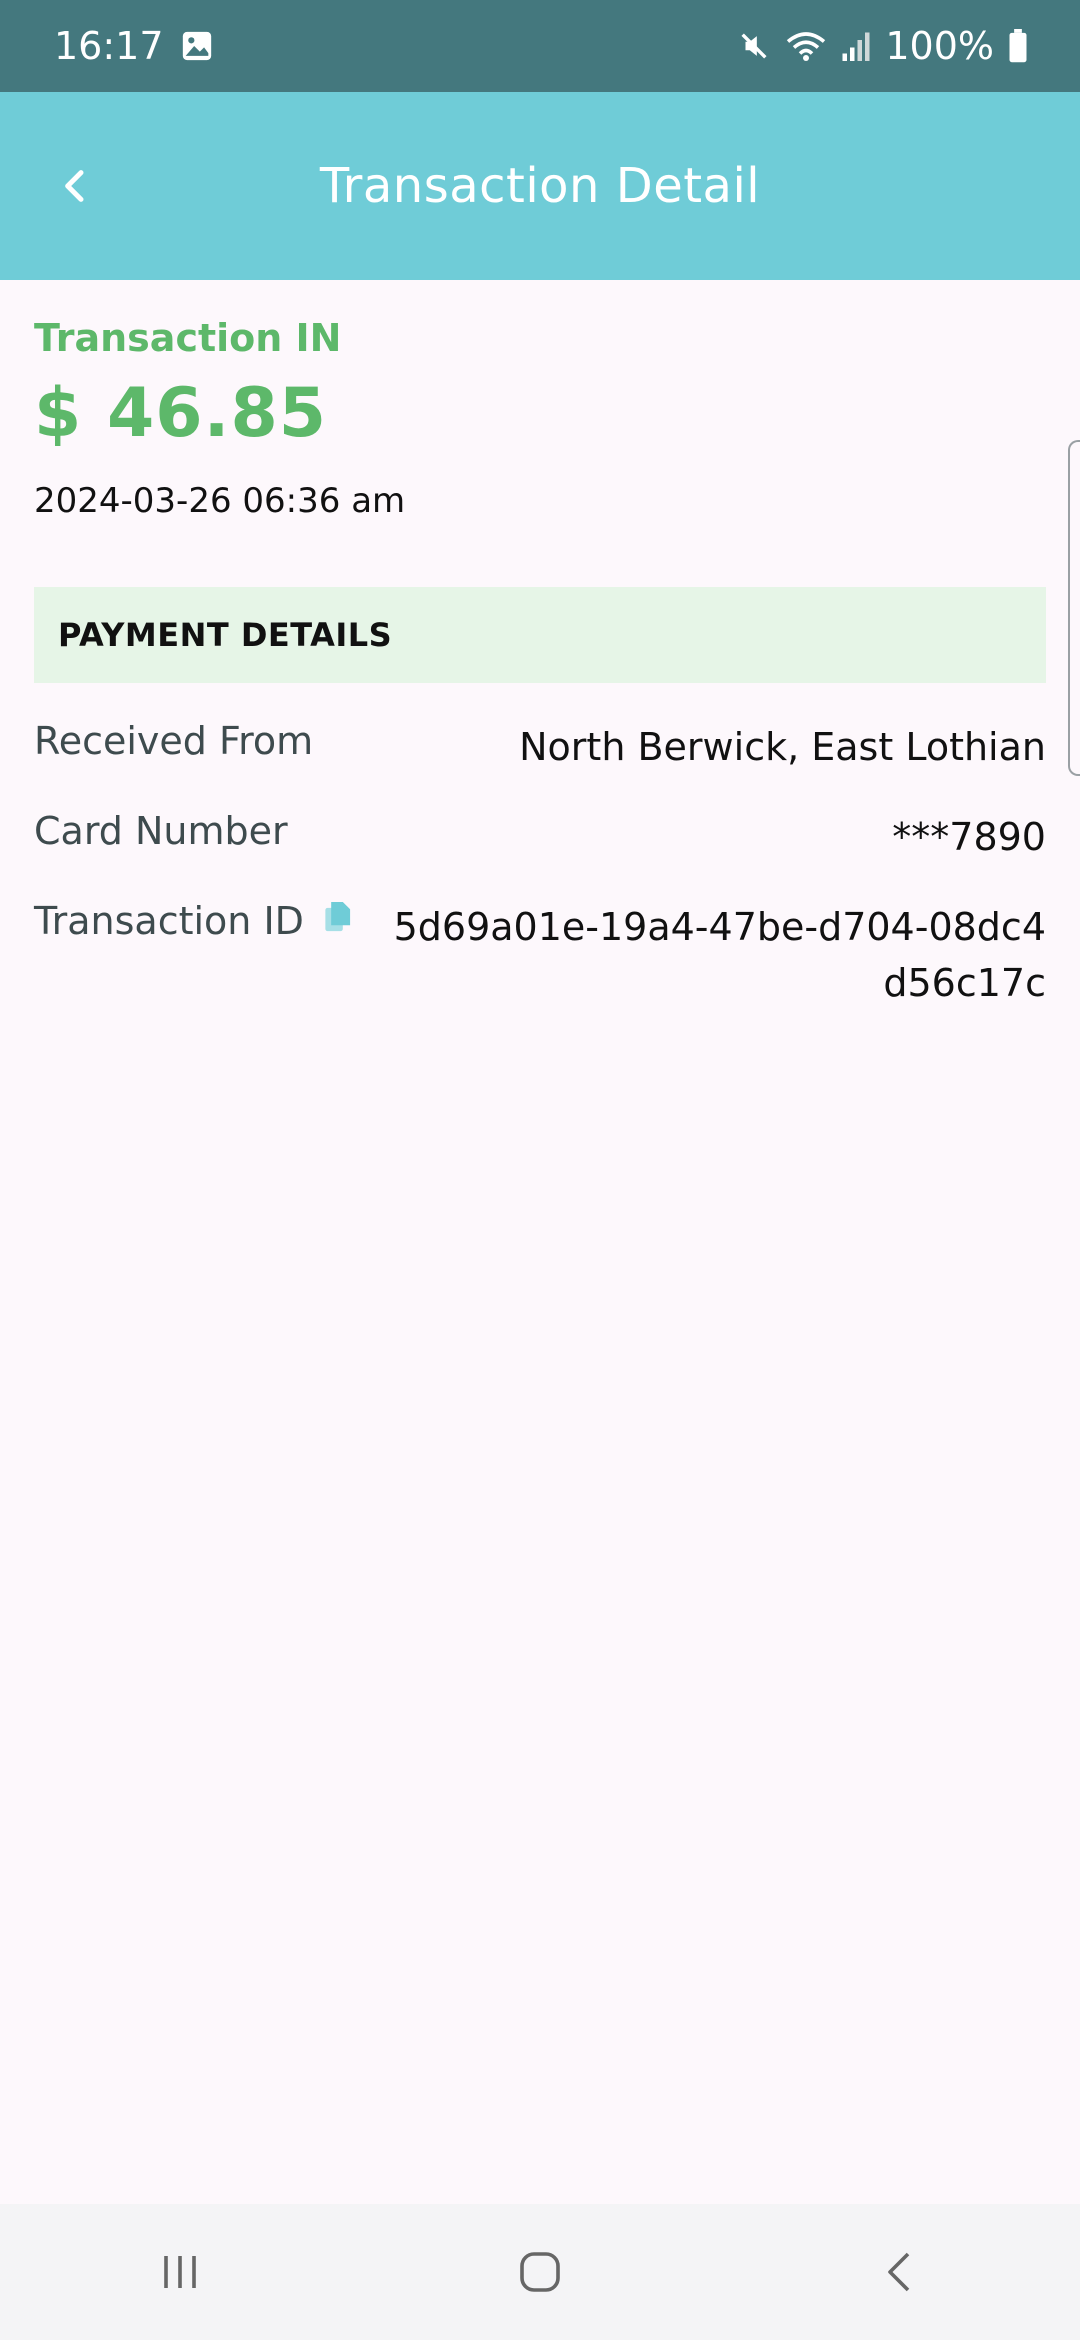 The height and width of the screenshot is (2340, 1080). What do you see at coordinates (806, 46) in the screenshot?
I see `wifi-icon` at bounding box center [806, 46].